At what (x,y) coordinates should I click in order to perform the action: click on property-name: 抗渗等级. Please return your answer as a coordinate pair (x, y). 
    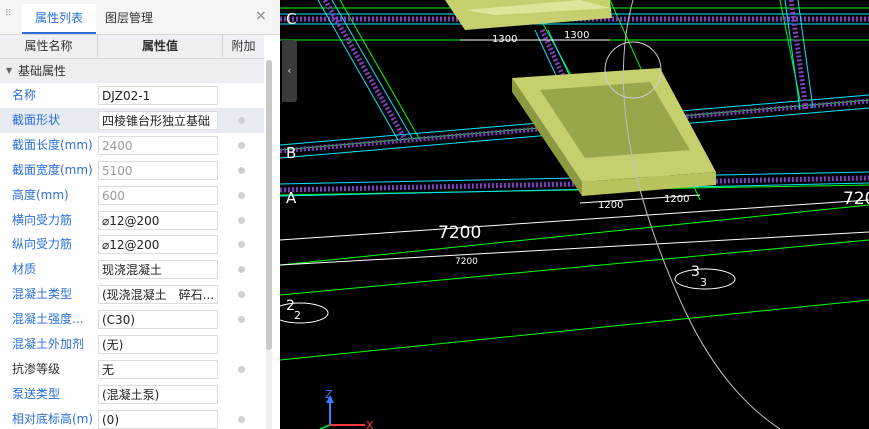
    Looking at the image, I should click on (36, 368).